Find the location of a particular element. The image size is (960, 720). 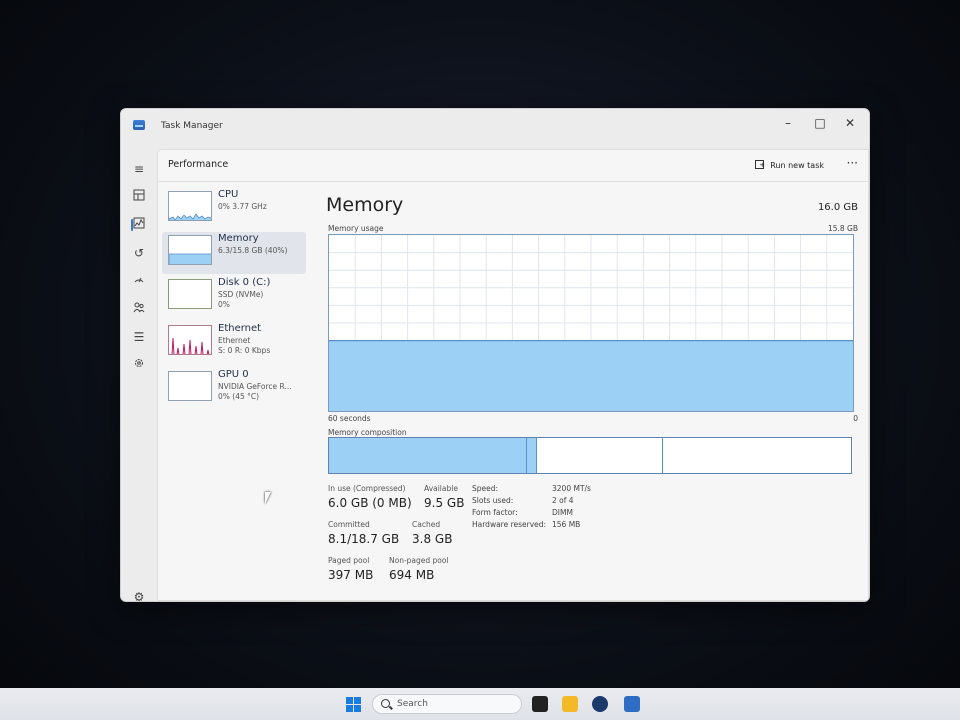

memory-detail: 6.3/15.8 GB (40%) is located at coordinates (253, 250).